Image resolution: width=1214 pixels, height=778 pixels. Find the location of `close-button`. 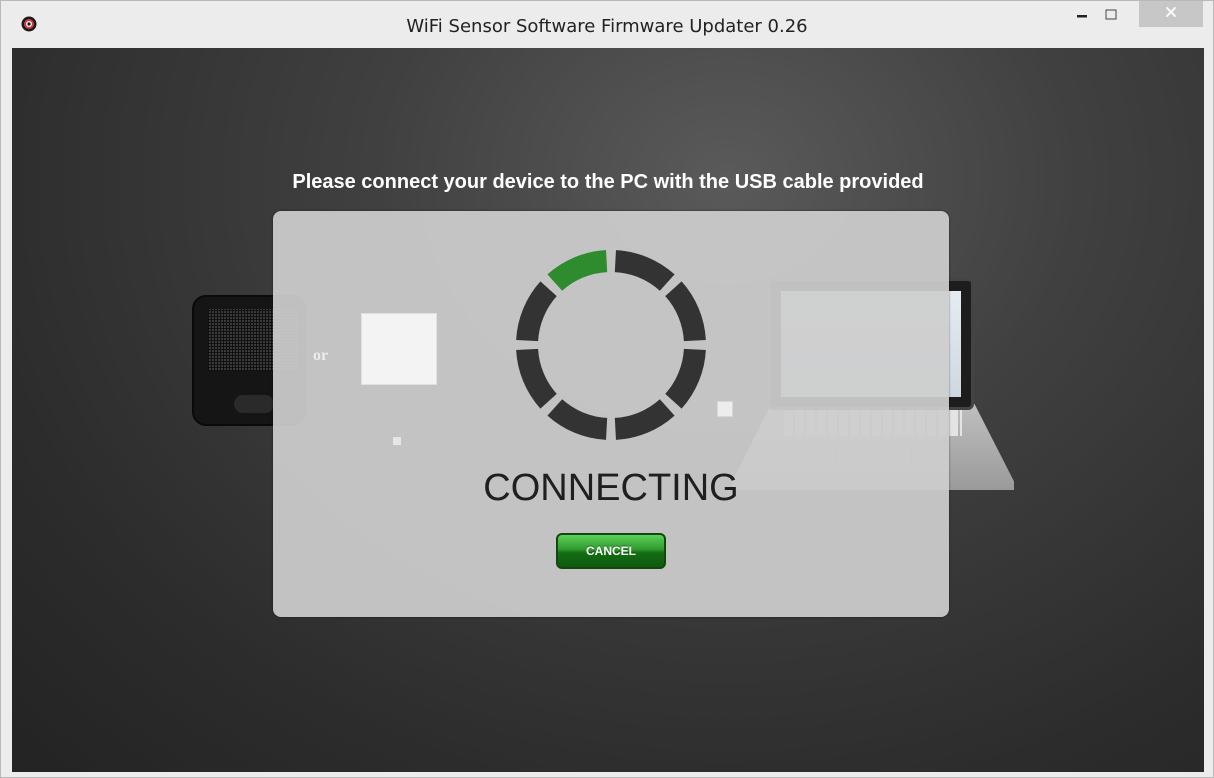

close-button is located at coordinates (1171, 14).